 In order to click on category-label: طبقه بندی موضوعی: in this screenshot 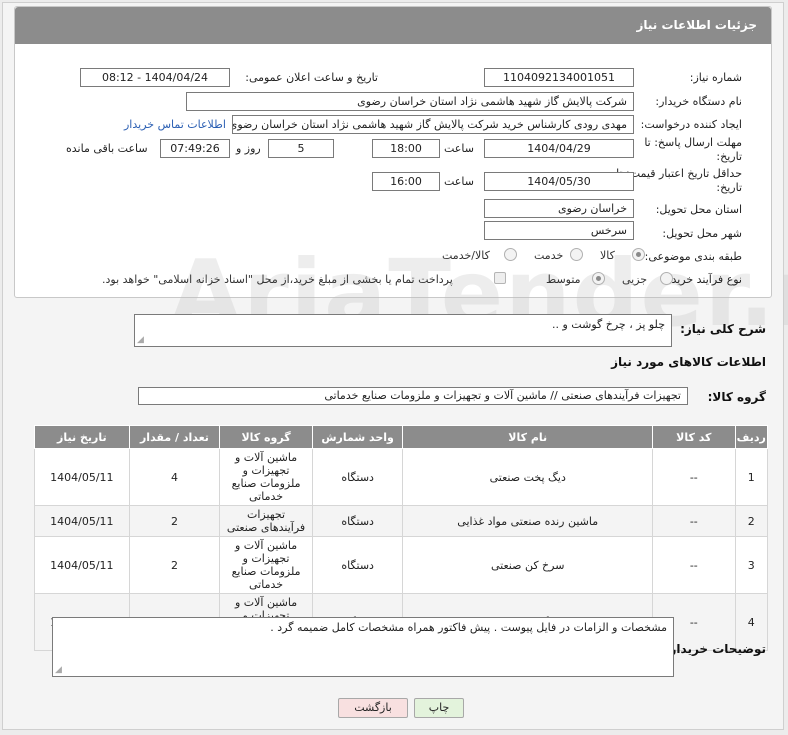, I will do `click(693, 256)`.